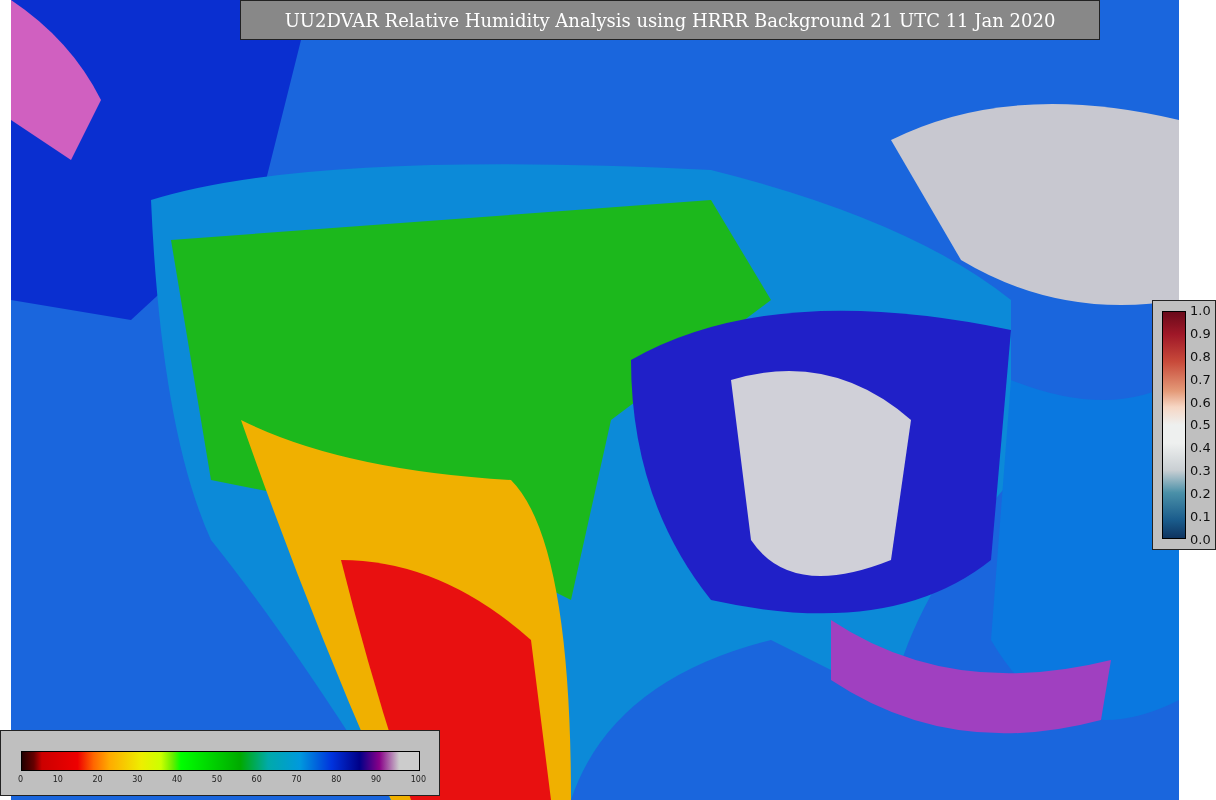 This screenshot has height=800, width=1216. I want to click on tick-label: 50, so click(216, 779).